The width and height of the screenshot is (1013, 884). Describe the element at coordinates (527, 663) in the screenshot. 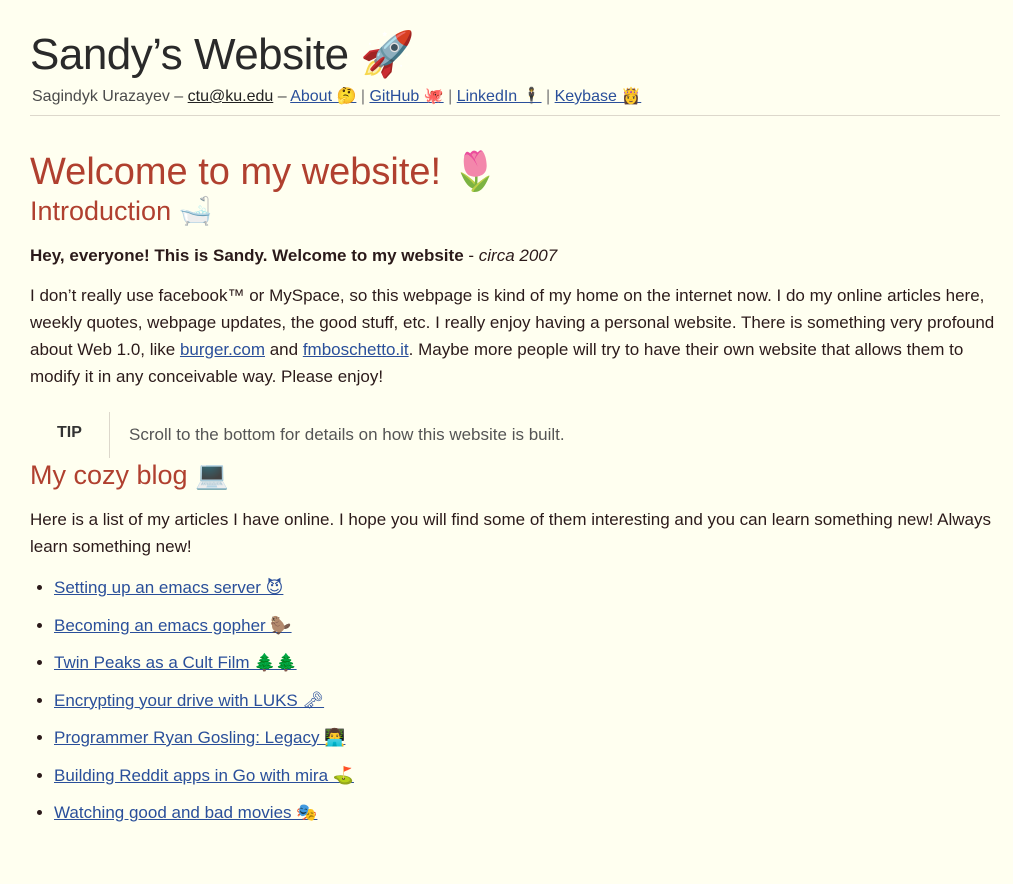

I see `list-item: Twin Peaks as a Cult Film 🌲🌲` at that location.